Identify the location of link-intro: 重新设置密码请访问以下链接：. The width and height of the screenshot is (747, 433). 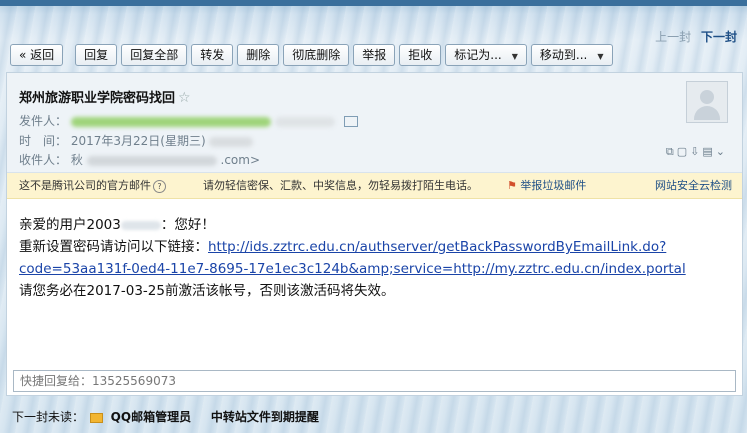
(113, 247).